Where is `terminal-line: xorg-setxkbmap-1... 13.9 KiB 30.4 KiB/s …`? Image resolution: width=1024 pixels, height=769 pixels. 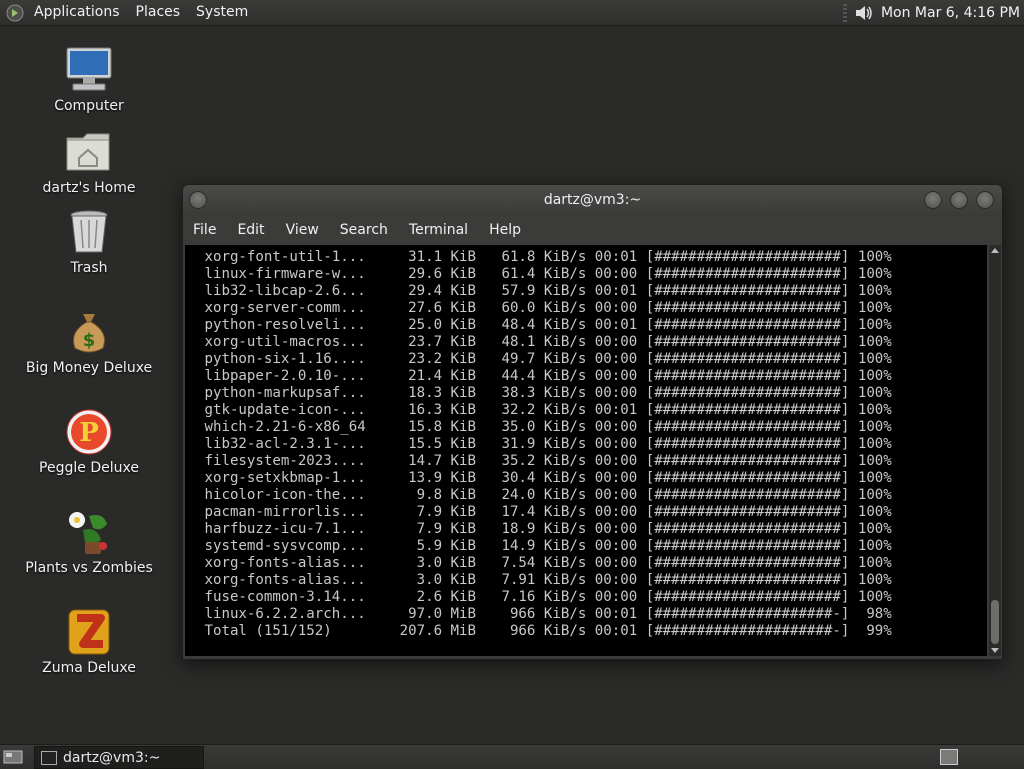
terminal-line: xorg-setxkbmap-1... 13.9 KiB 30.4 KiB/s … is located at coordinates (544, 478).